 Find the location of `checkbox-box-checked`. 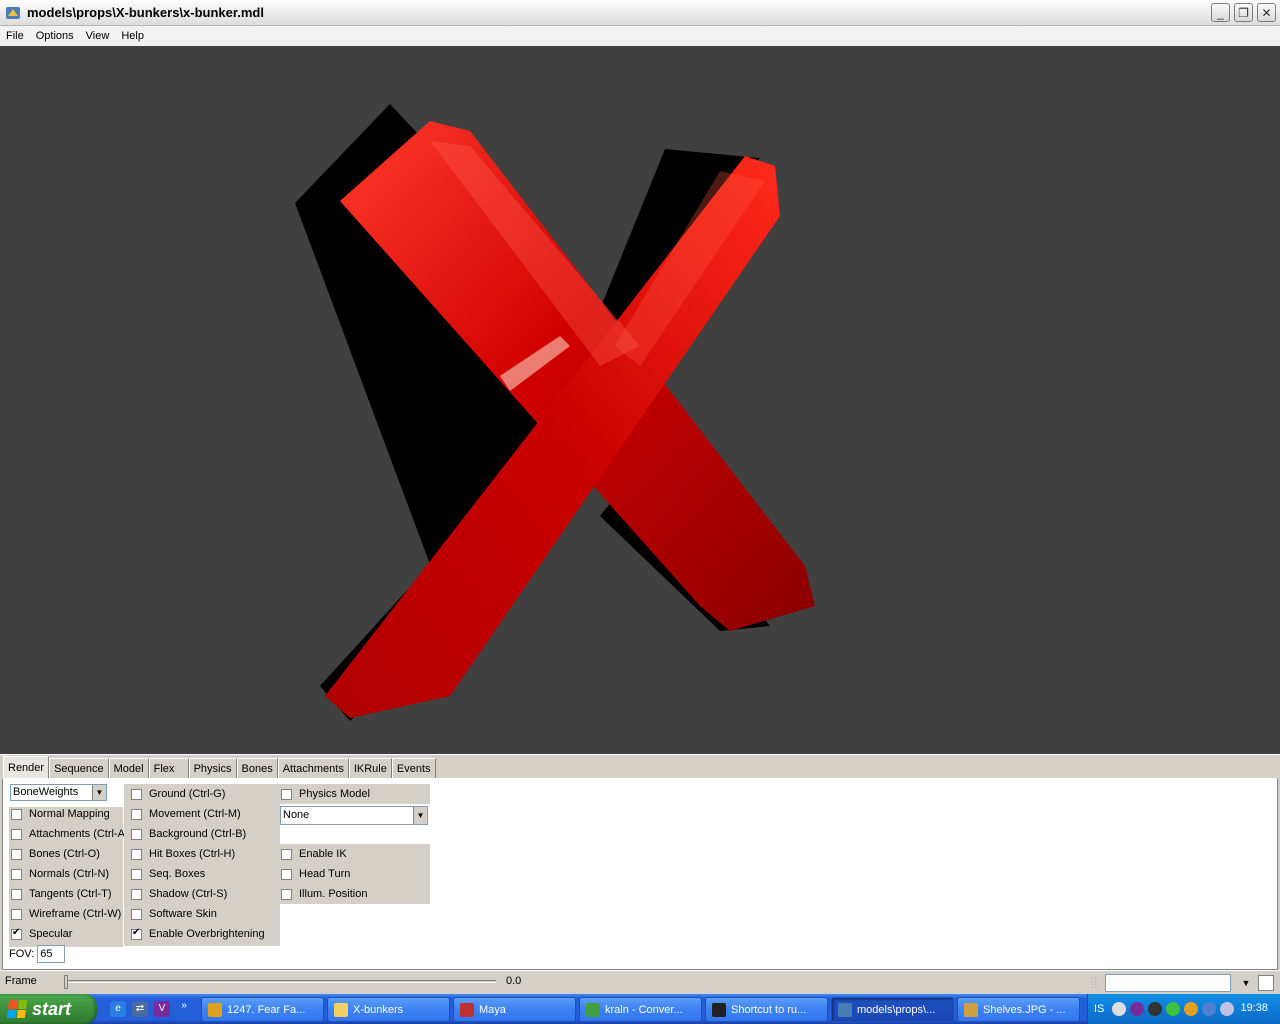

checkbox-box-checked is located at coordinates (136, 933).